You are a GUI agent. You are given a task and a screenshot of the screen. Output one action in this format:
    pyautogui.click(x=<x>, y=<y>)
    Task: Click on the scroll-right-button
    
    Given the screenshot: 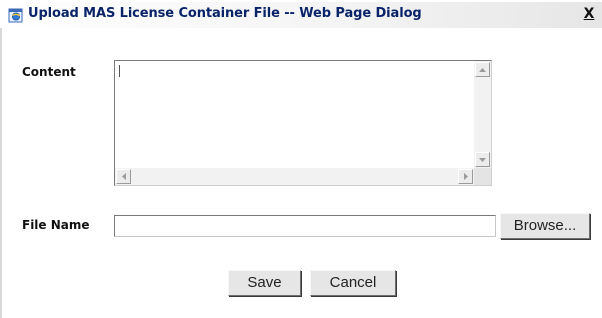 What is the action you would take?
    pyautogui.click(x=465, y=176)
    